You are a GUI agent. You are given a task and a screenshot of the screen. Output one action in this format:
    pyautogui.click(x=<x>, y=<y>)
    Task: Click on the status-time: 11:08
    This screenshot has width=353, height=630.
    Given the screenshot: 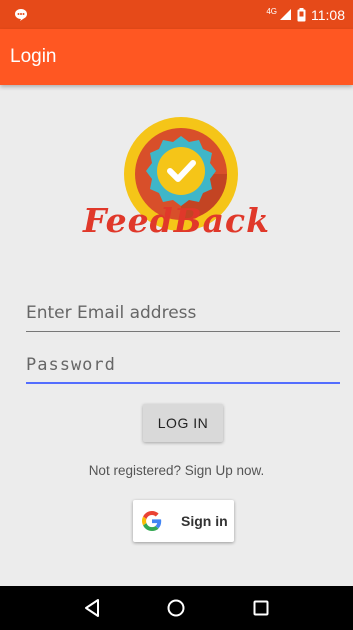 What is the action you would take?
    pyautogui.click(x=328, y=14)
    